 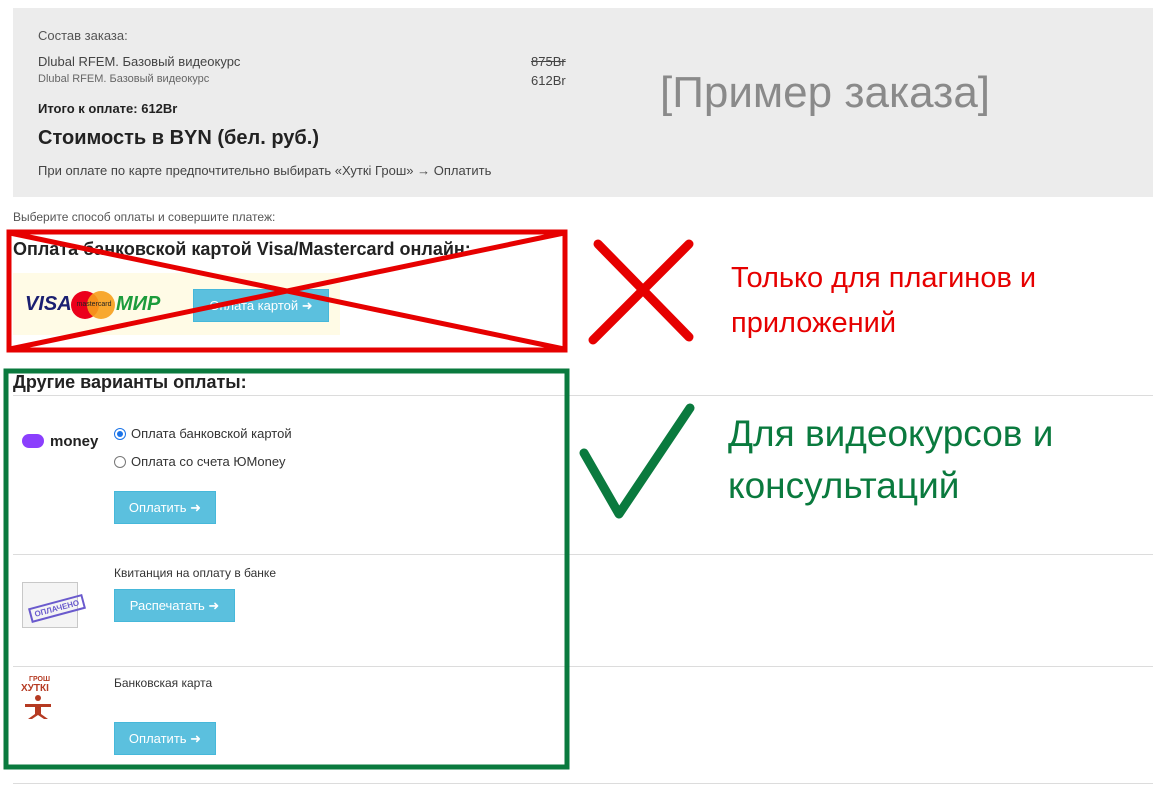 I want to click on annotation-allowed: Для видеокурсов и консультаций, so click(x=891, y=459).